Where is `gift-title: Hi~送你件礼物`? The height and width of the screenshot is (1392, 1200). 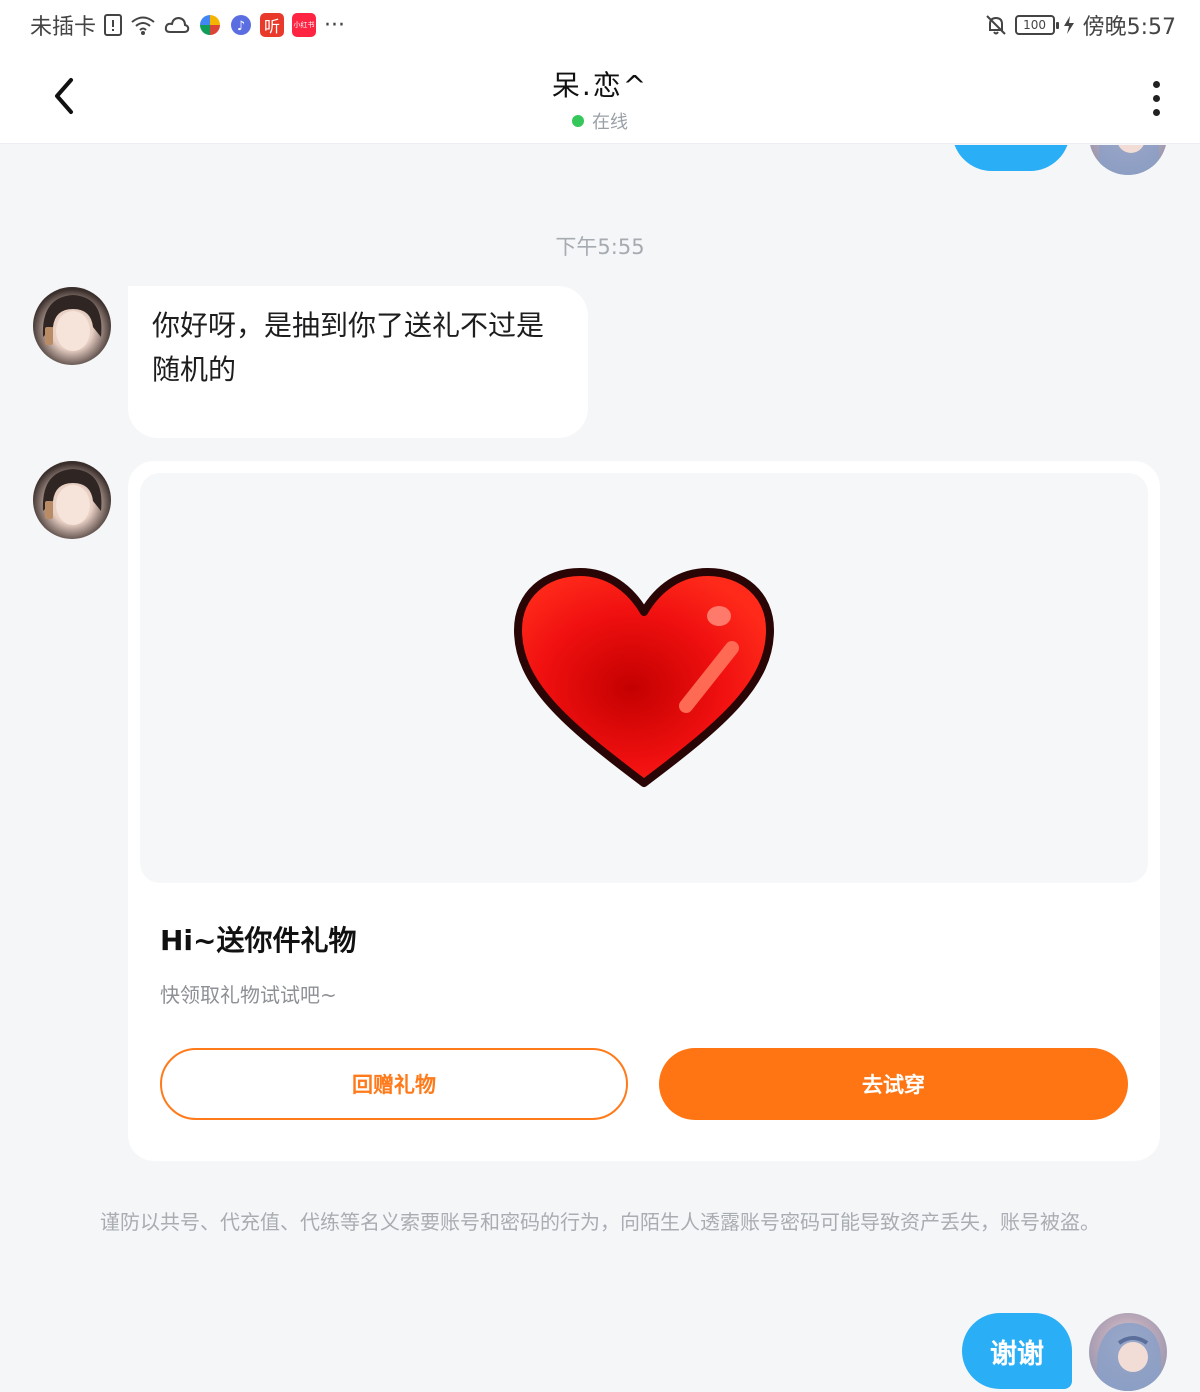
gift-title: Hi~送你件礼物 is located at coordinates (258, 940).